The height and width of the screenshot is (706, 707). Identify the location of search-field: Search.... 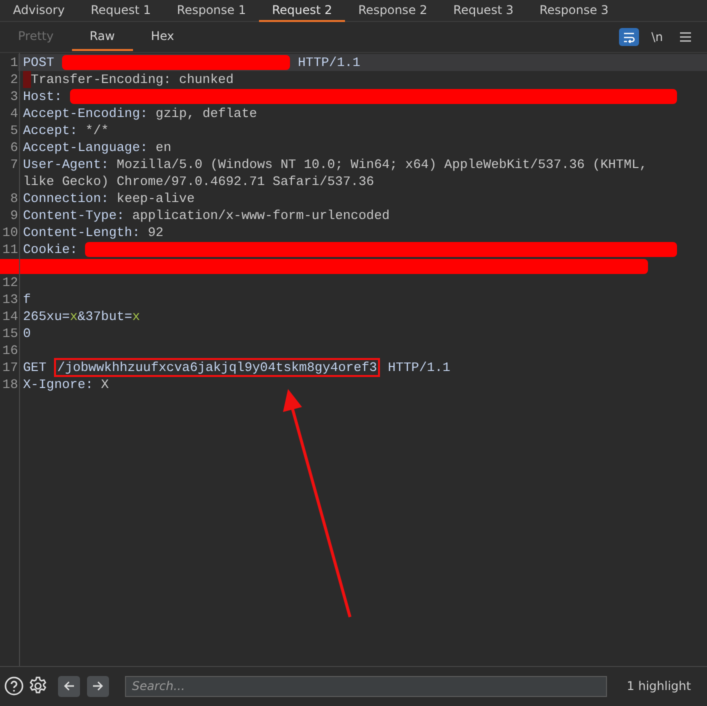
(366, 686).